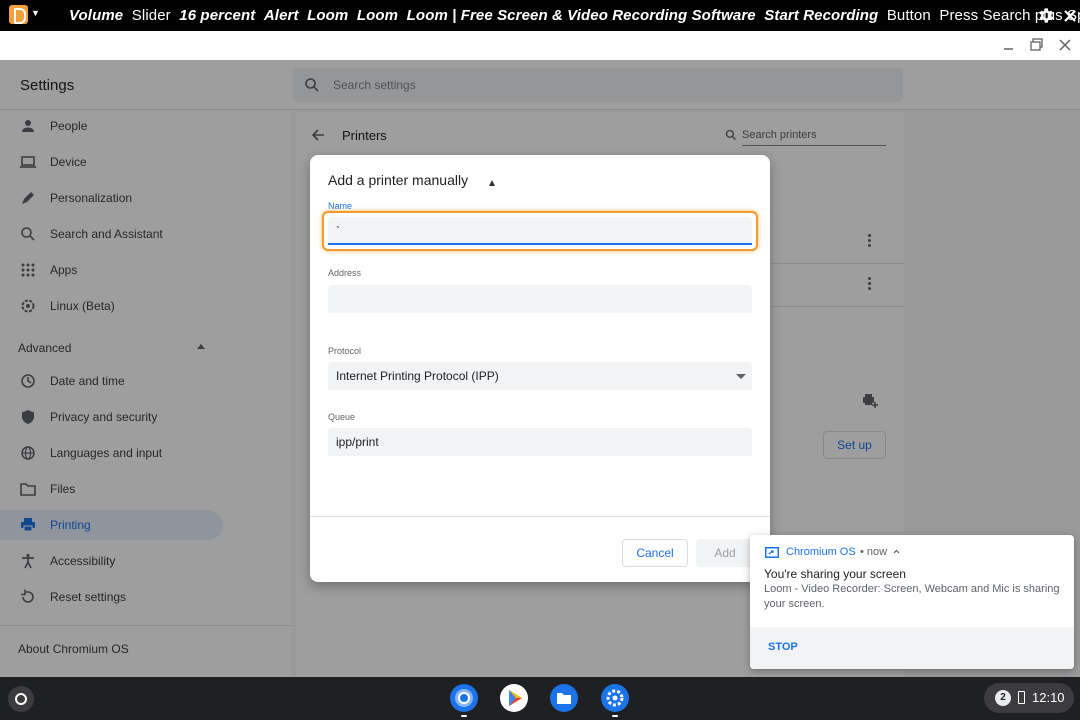 This screenshot has height=720, width=1080. Describe the element at coordinates (345, 351) in the screenshot. I see `protocol-label: Protocol` at that location.